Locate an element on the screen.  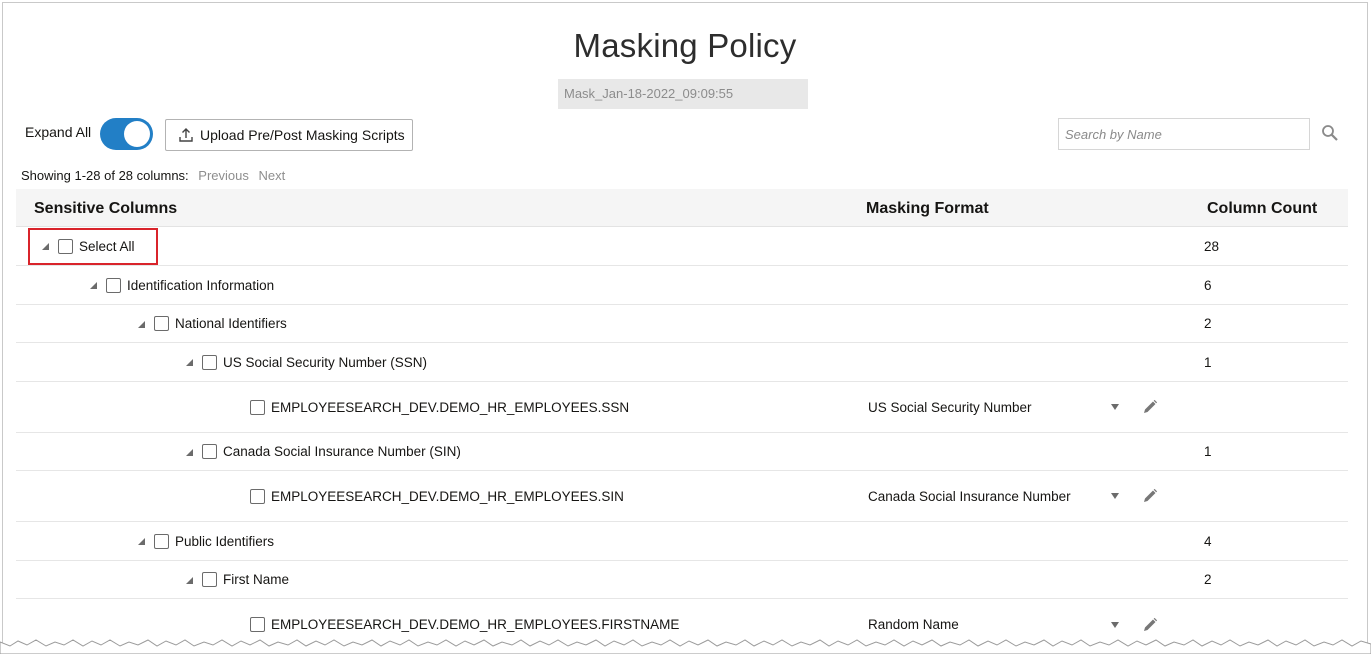
page-title: Masking Policy is located at coordinates (685, 45).